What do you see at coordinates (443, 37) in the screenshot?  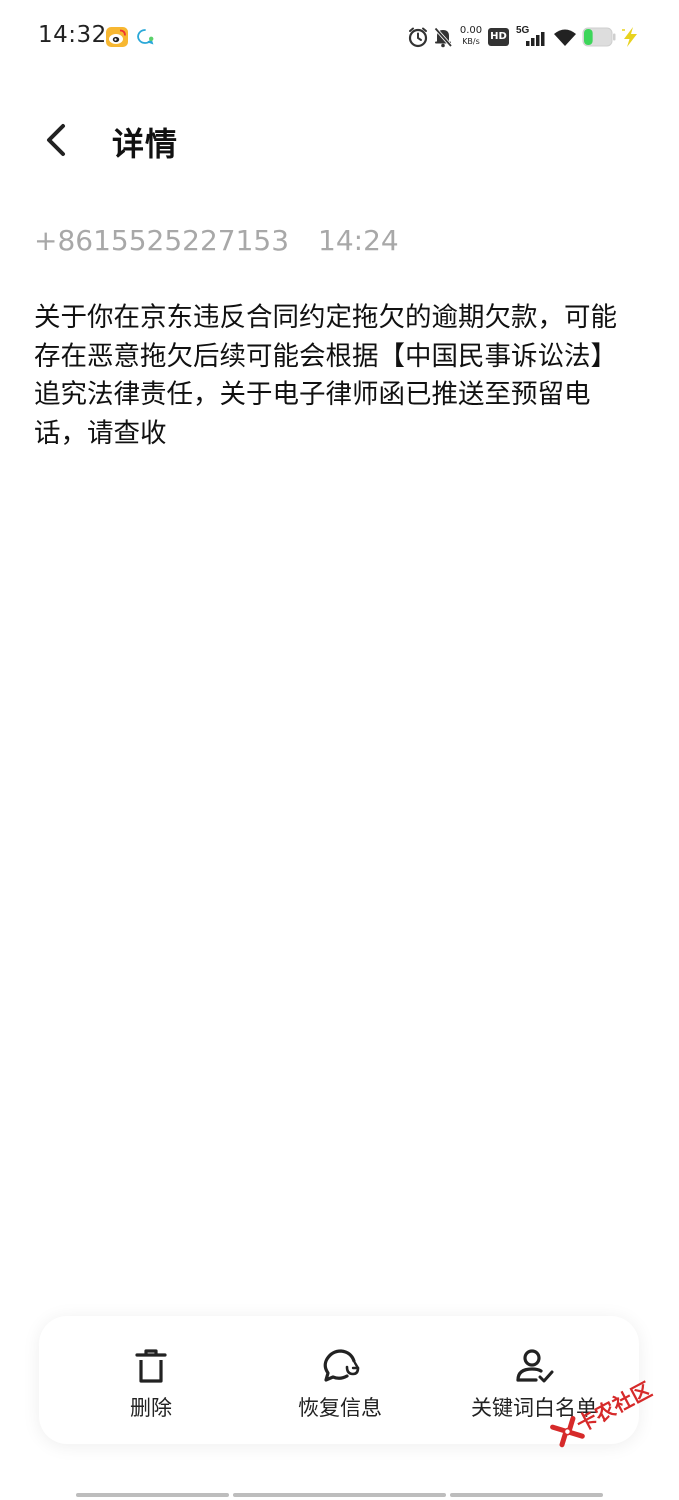 I see `mute-icon` at bounding box center [443, 37].